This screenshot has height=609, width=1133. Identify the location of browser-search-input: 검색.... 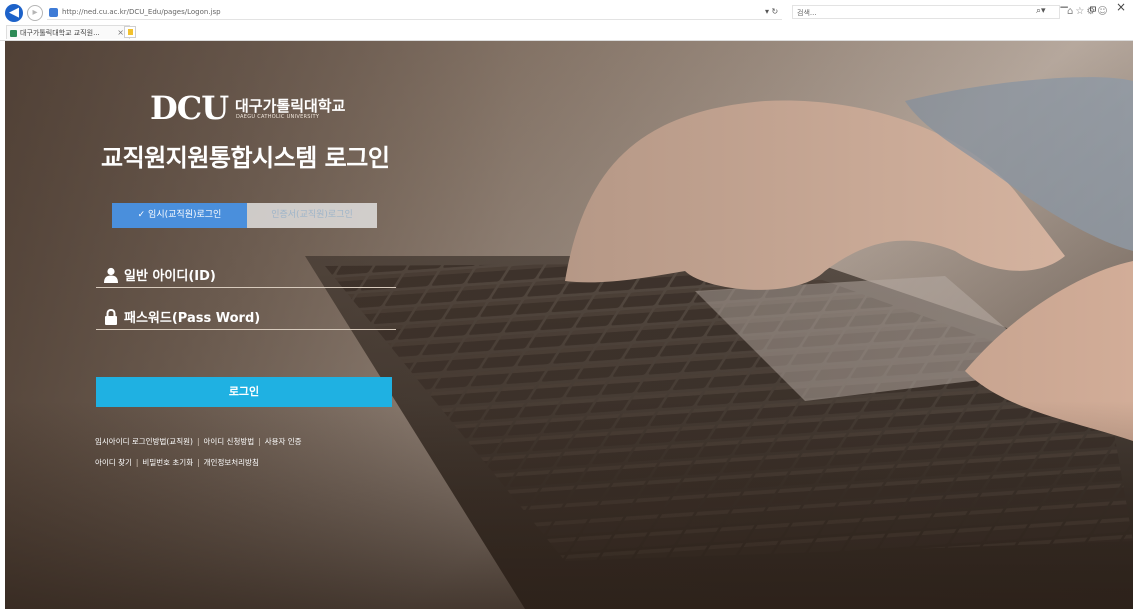
(926, 12).